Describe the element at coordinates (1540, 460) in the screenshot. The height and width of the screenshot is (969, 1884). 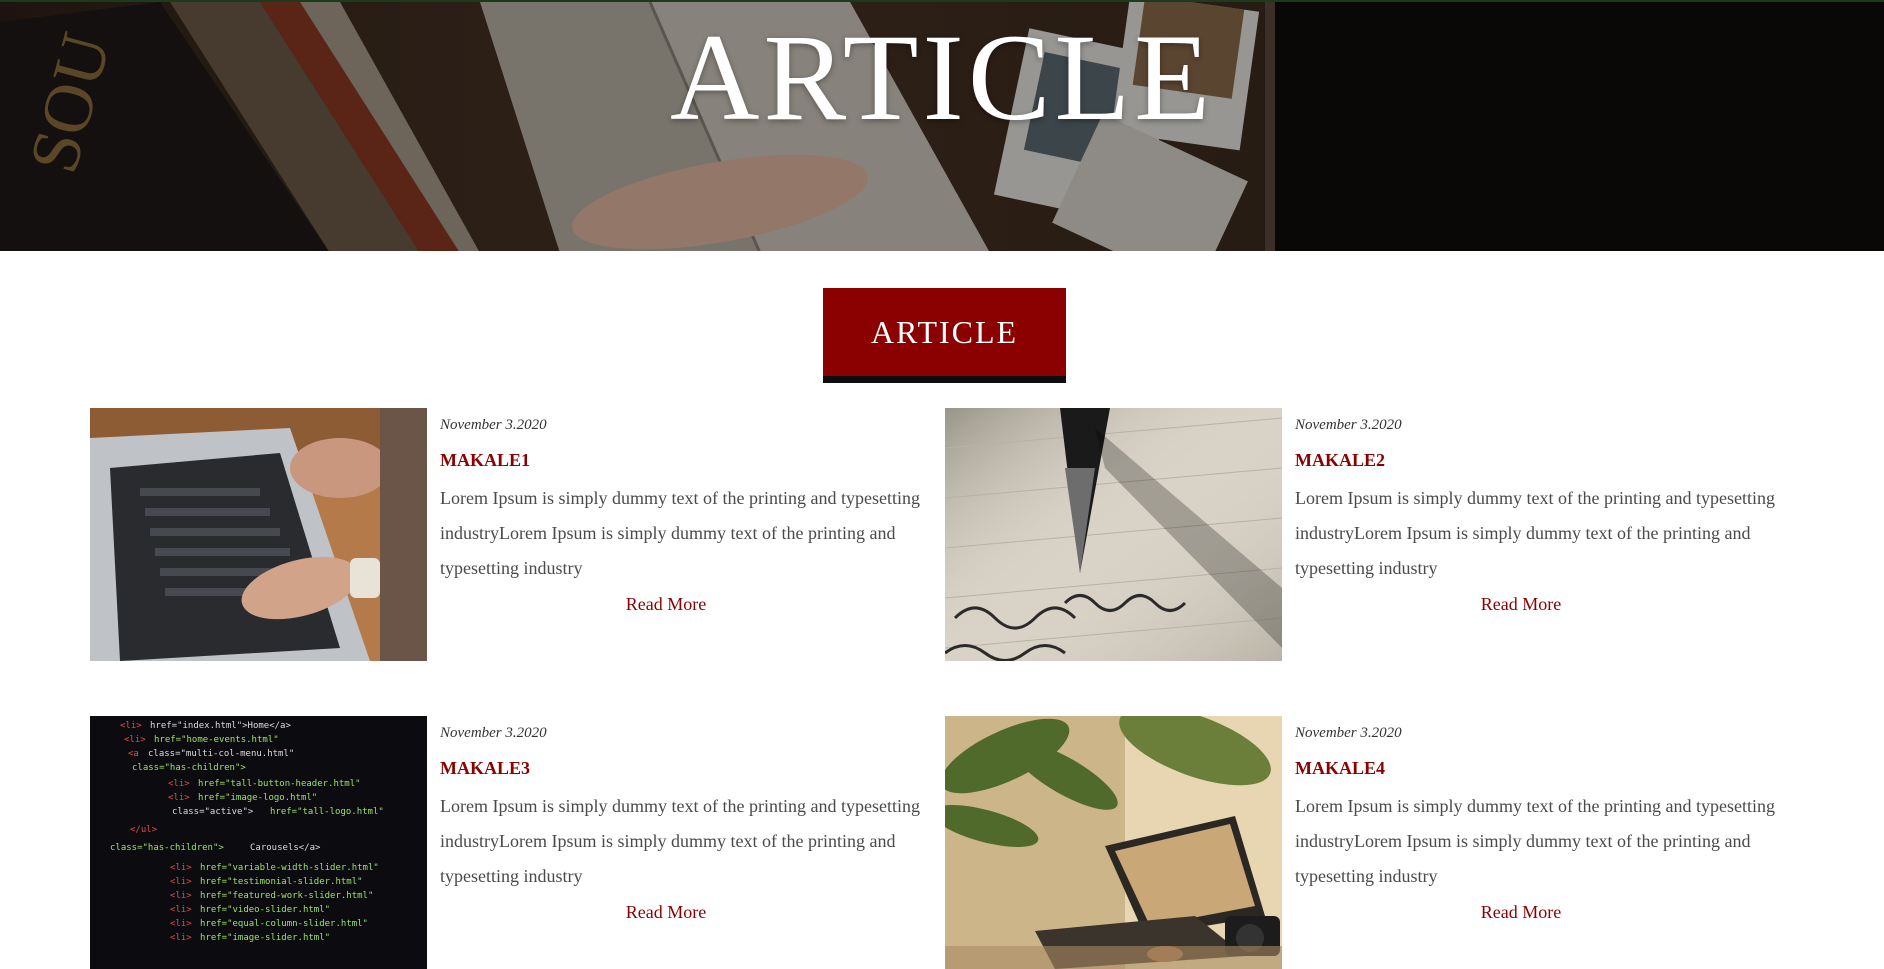
I see `article-title: MAKALE2` at that location.